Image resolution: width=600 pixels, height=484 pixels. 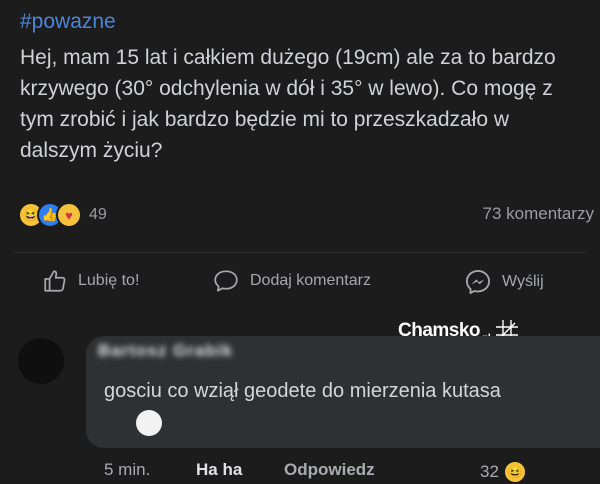 What do you see at coordinates (68, 22) in the screenshot?
I see `hashtag-link: #powazne` at bounding box center [68, 22].